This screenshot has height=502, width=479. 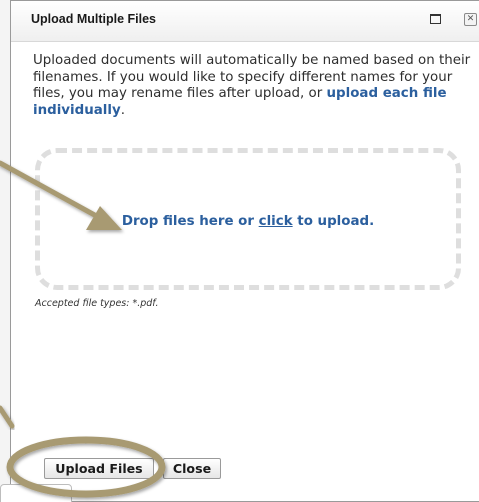 What do you see at coordinates (36, 493) in the screenshot?
I see `background-tab` at bounding box center [36, 493].